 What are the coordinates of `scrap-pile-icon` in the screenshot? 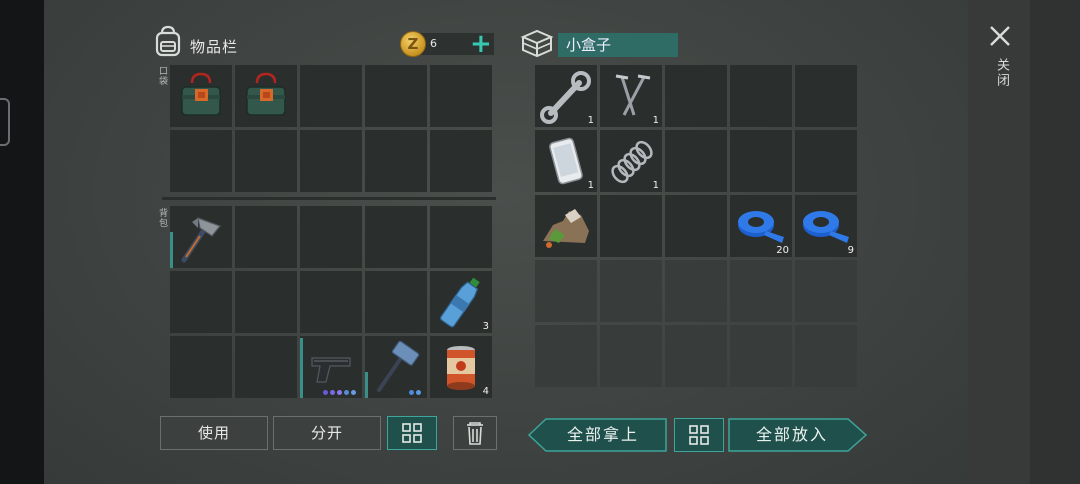 It's located at (566, 228).